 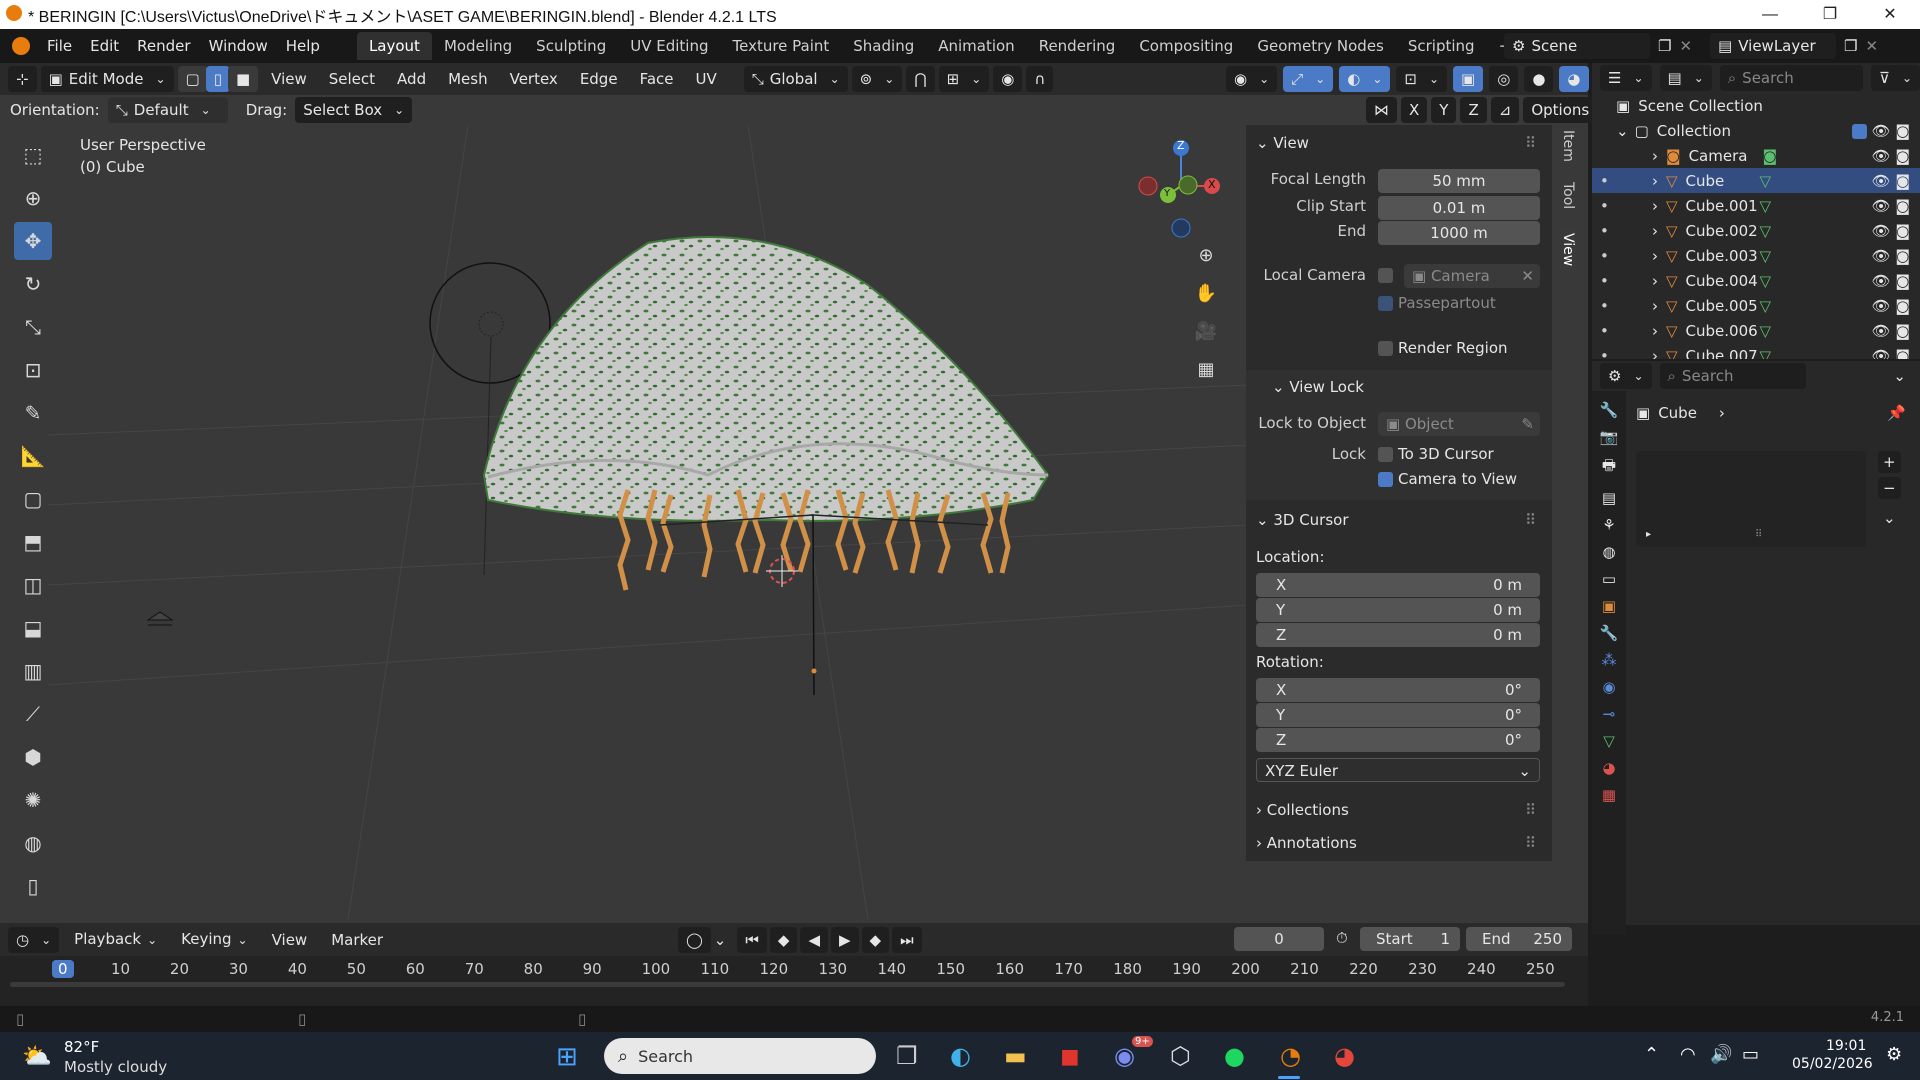 What do you see at coordinates (1318, 387) in the screenshot?
I see `view-lock-header: ⌄ View Lock` at bounding box center [1318, 387].